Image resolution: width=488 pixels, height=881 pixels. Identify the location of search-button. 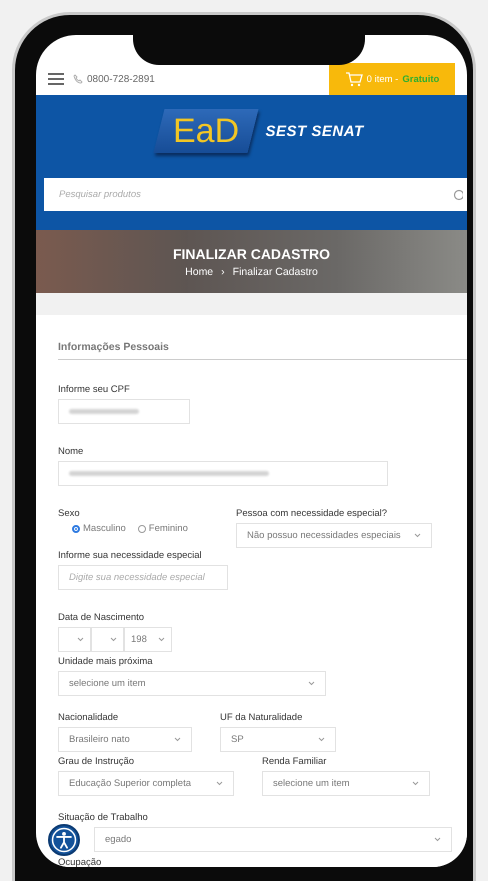
(457, 194).